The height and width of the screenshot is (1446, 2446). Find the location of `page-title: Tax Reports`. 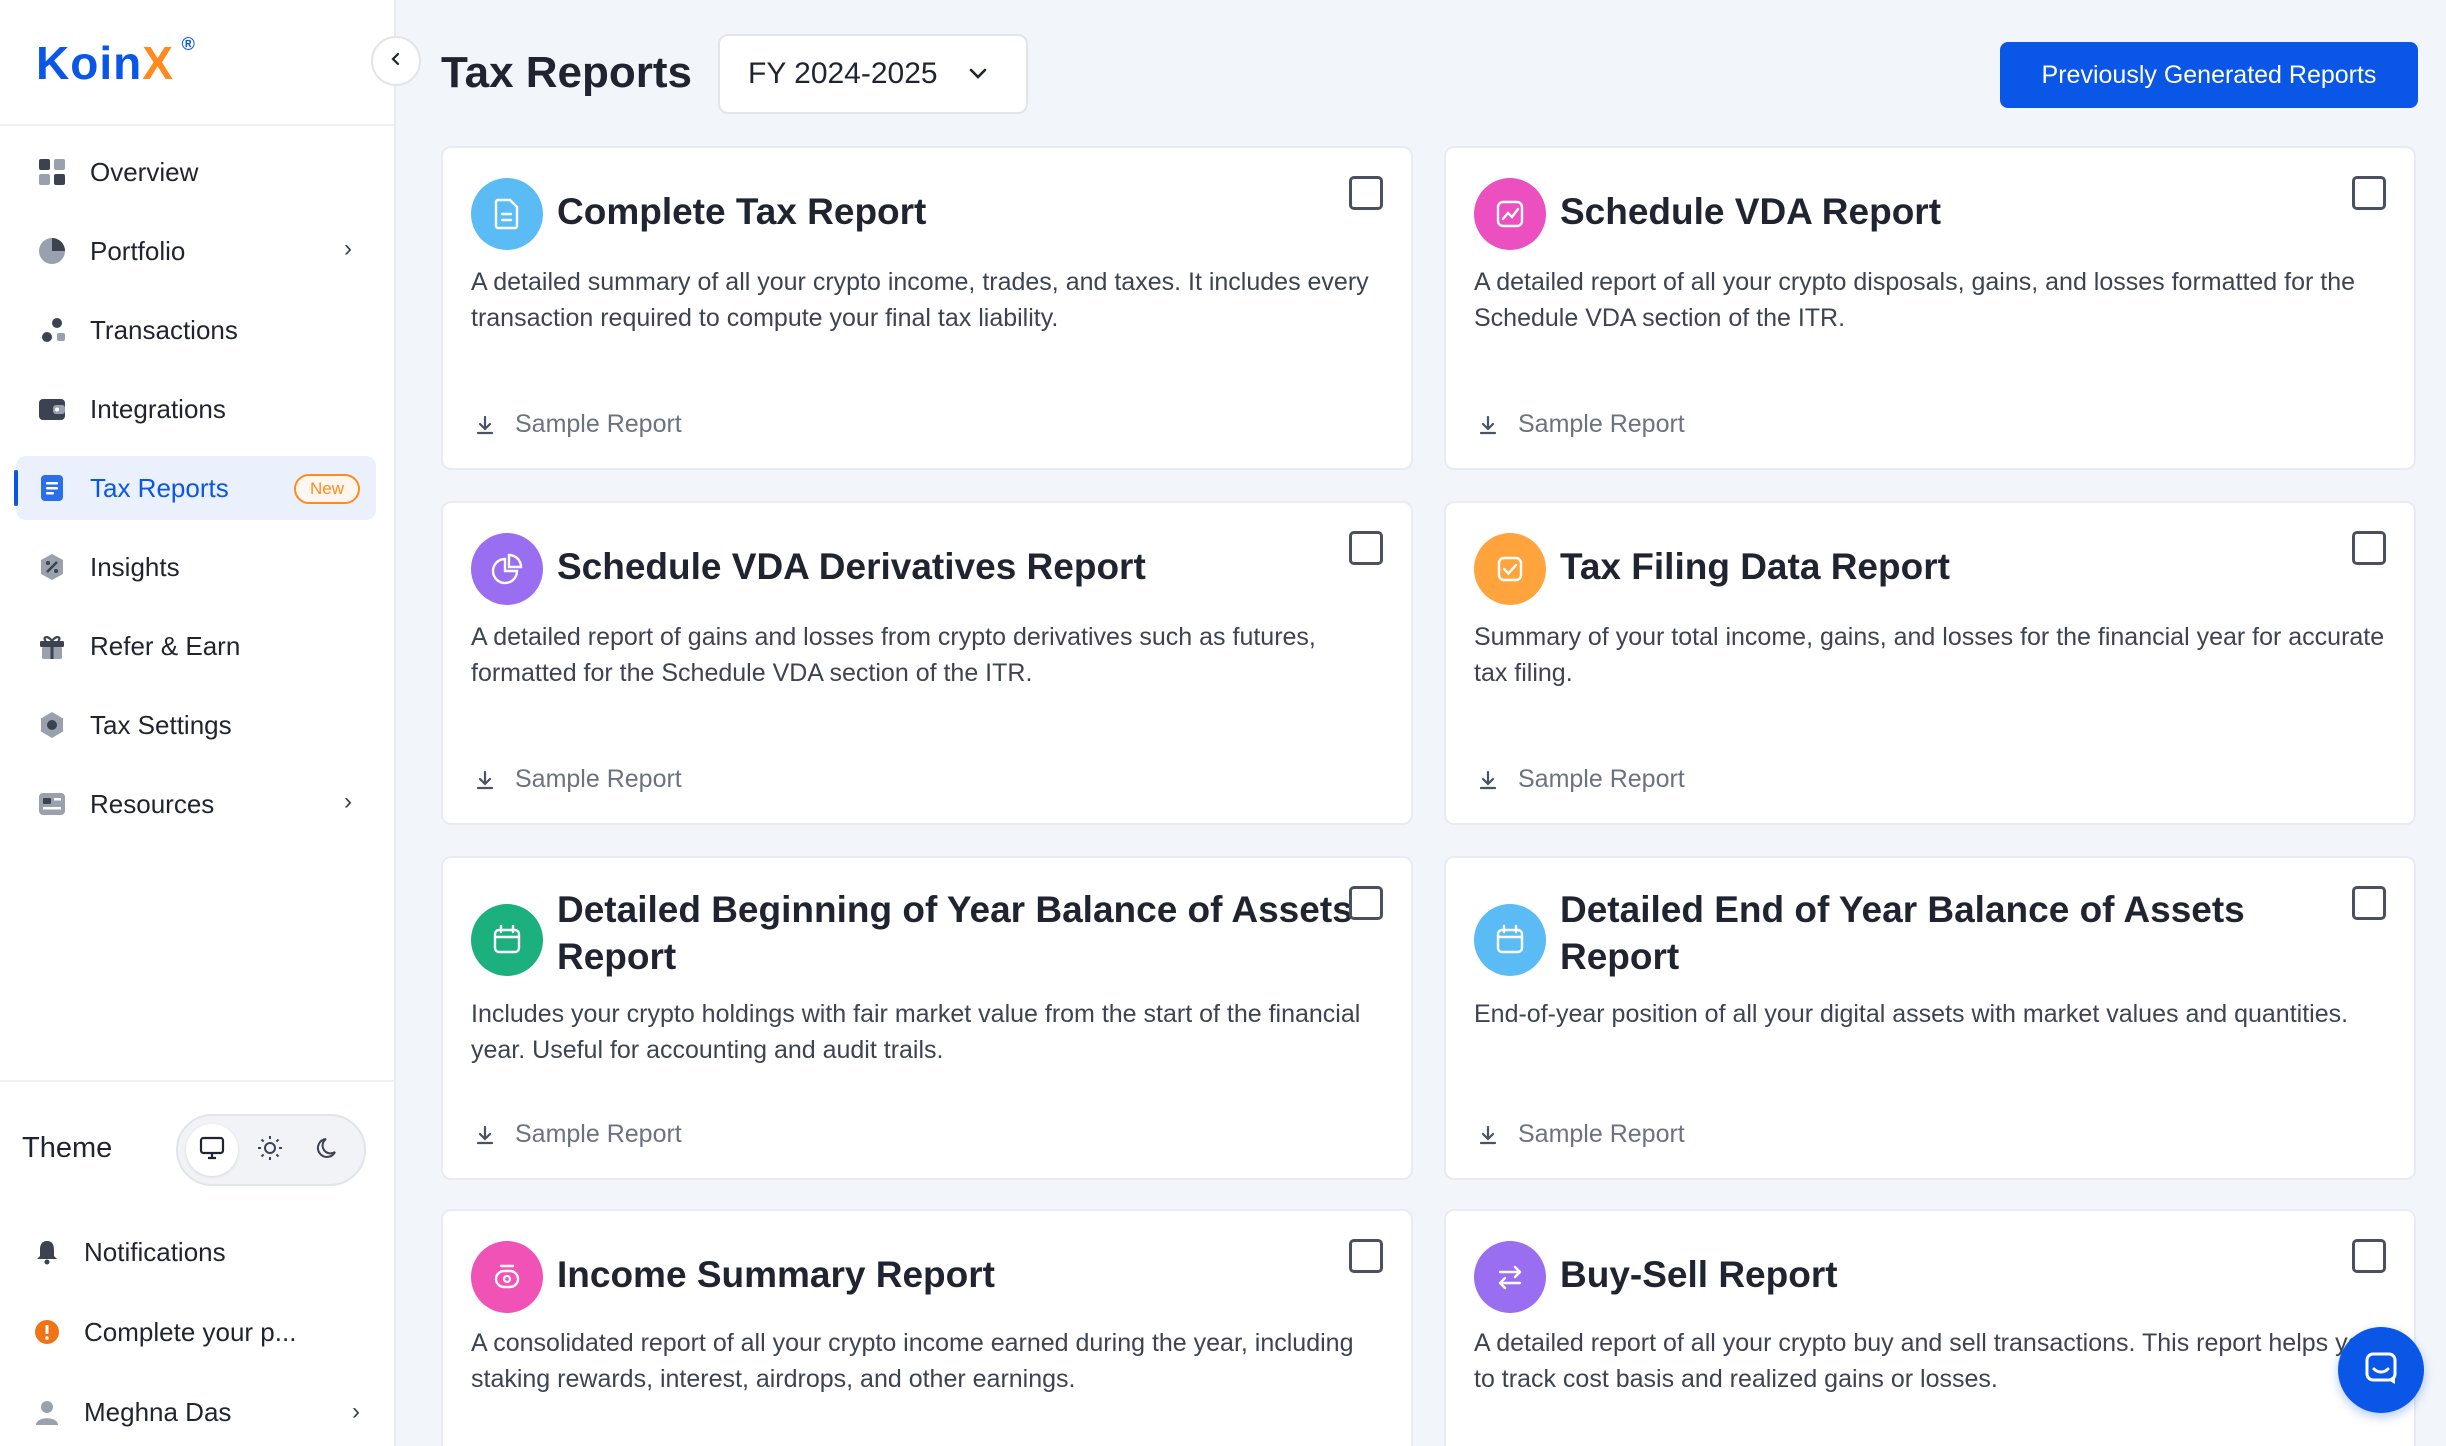

page-title: Tax Reports is located at coordinates (567, 72).